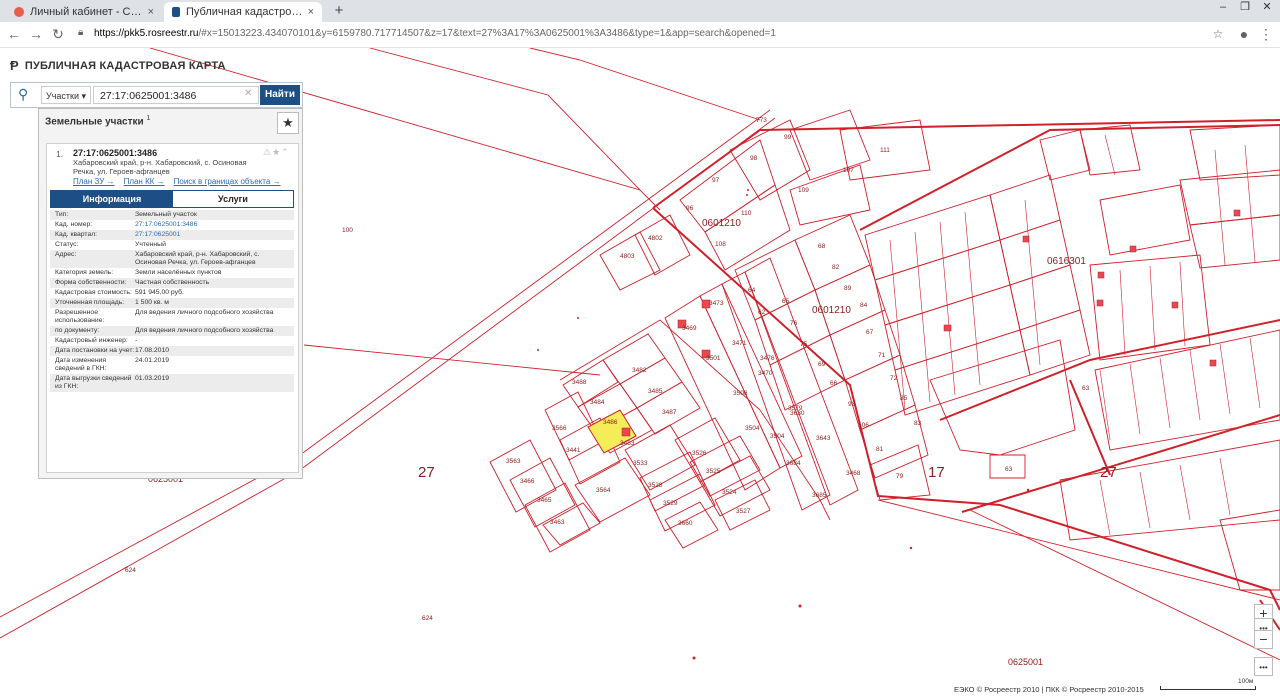 The width and height of the screenshot is (1280, 699). I want to click on parcel-label: 3533, so click(640, 463).